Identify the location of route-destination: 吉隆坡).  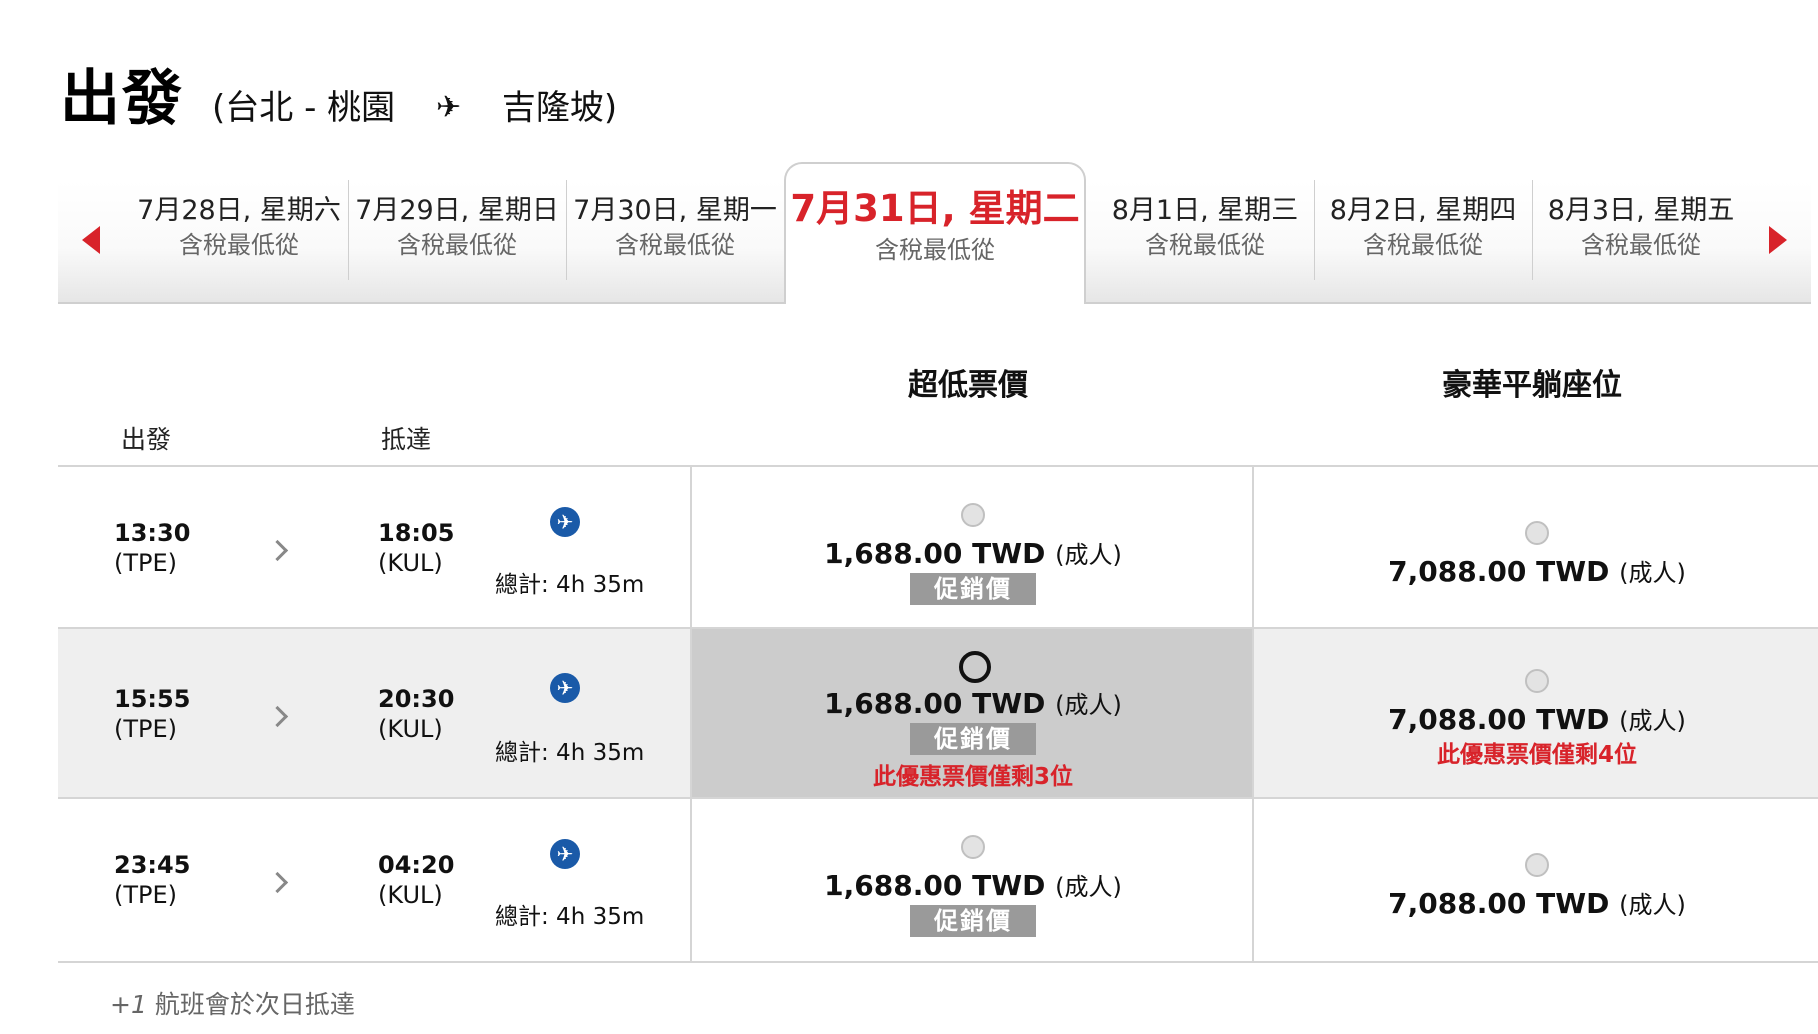
(559, 108).